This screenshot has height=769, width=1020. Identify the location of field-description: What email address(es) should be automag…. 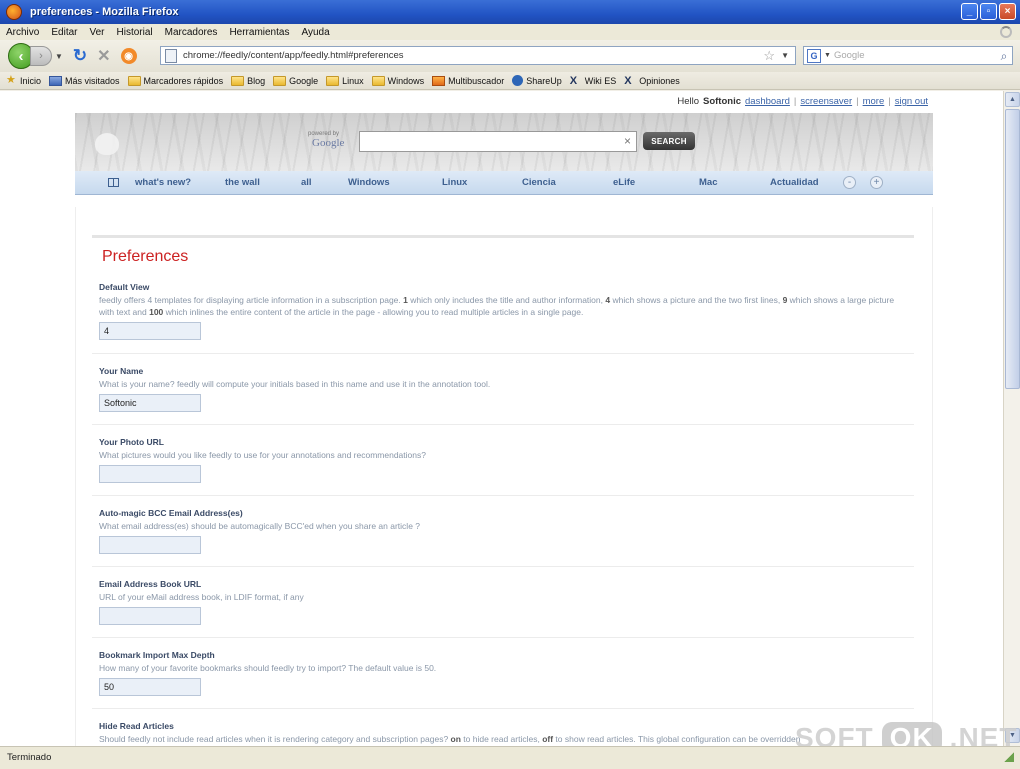
(260, 526).